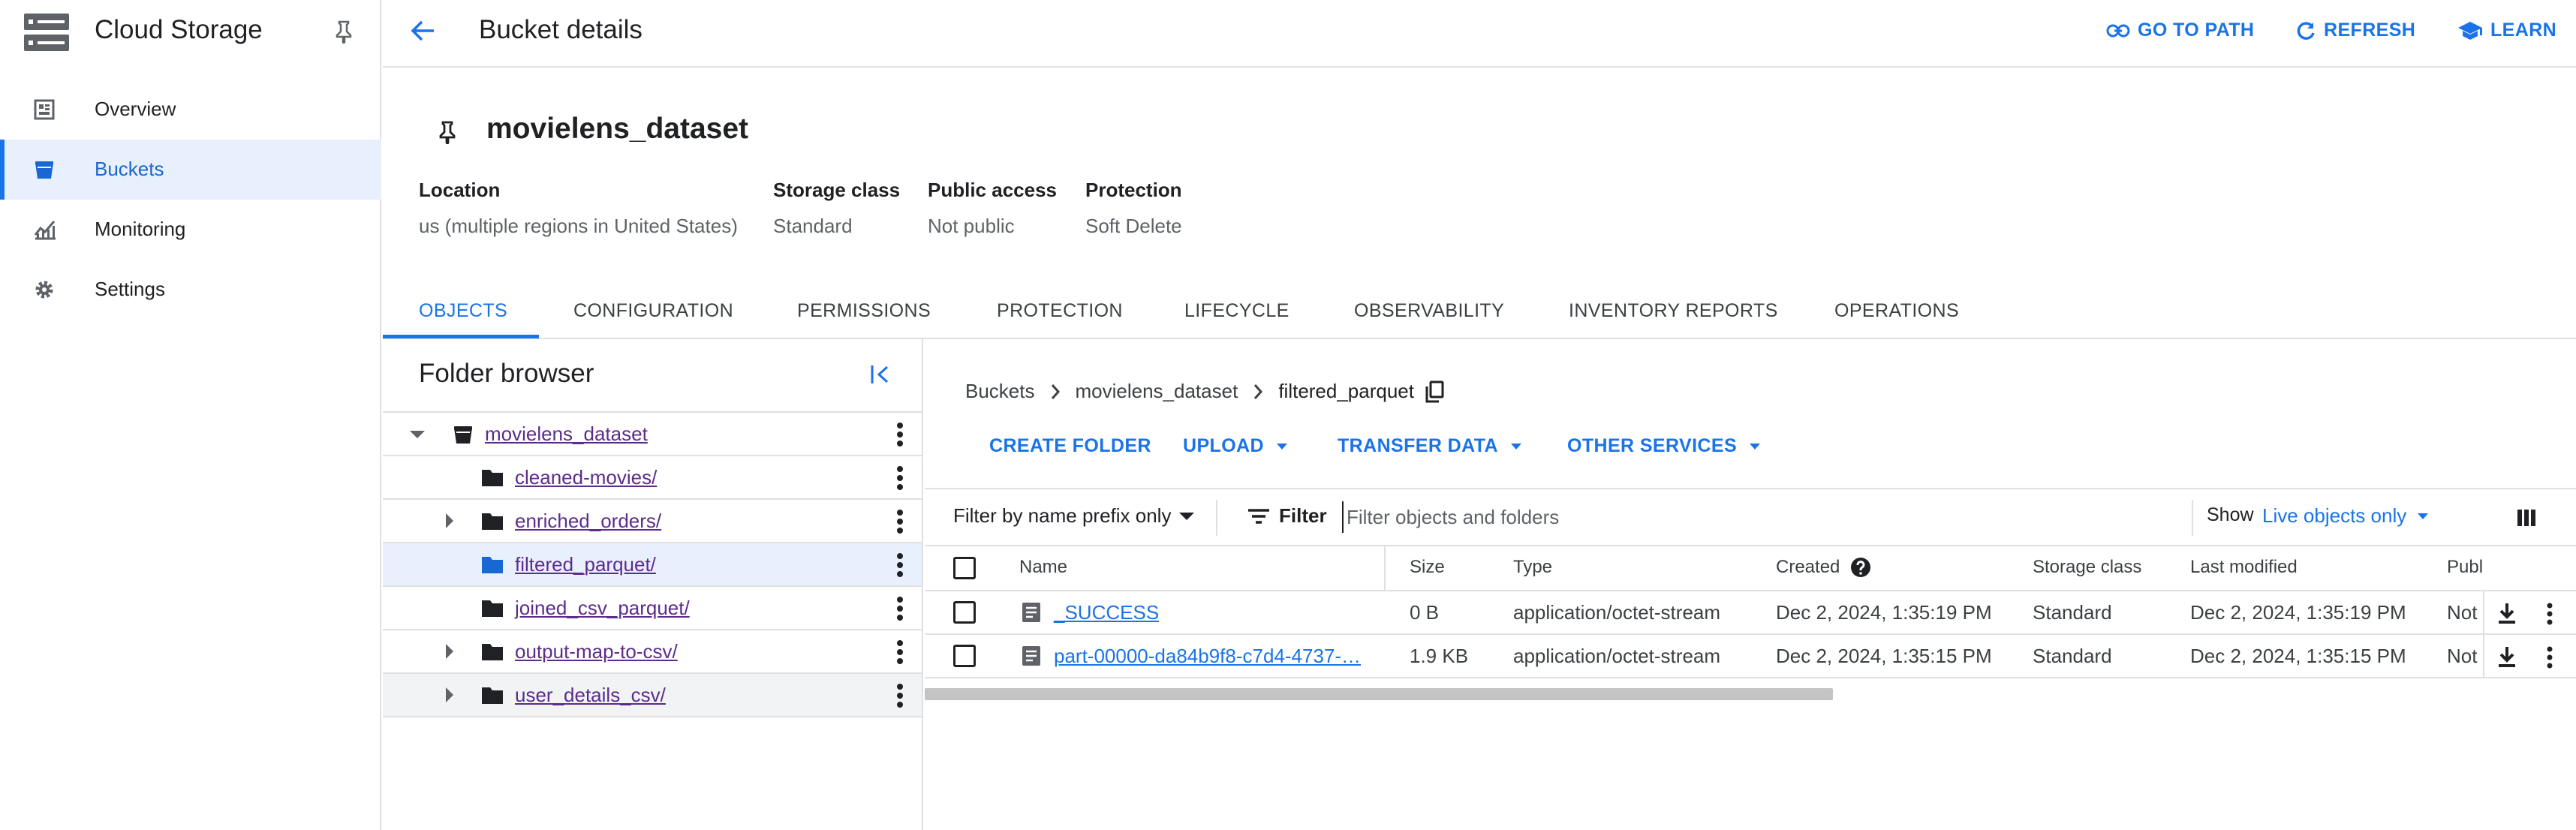 This screenshot has height=830, width=2576. What do you see at coordinates (1533, 567) in the screenshot?
I see `column-header-type: Type` at bounding box center [1533, 567].